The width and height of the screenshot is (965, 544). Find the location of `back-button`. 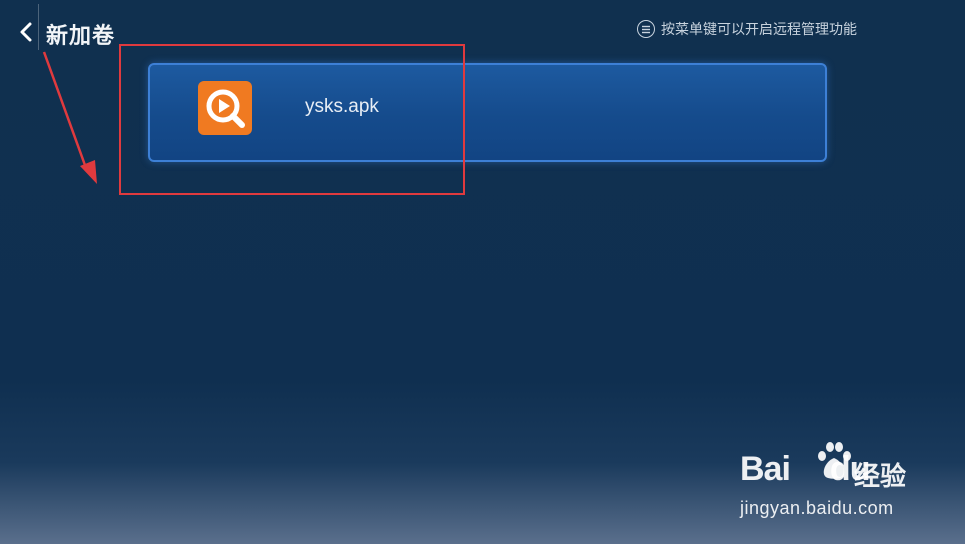

back-button is located at coordinates (26, 32).